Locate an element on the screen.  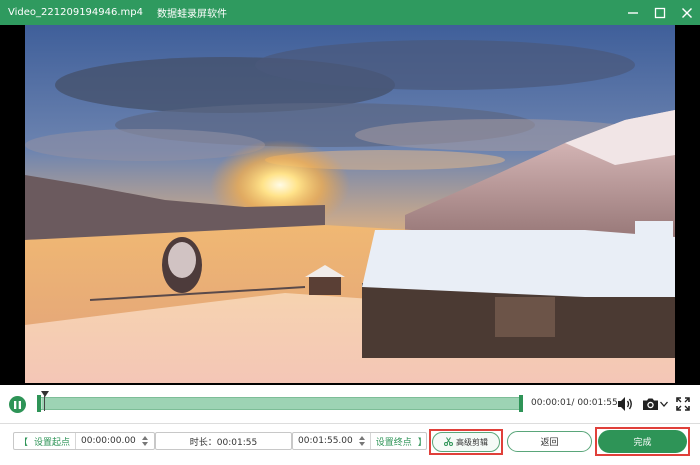
camera-icon is located at coordinates (650, 404).